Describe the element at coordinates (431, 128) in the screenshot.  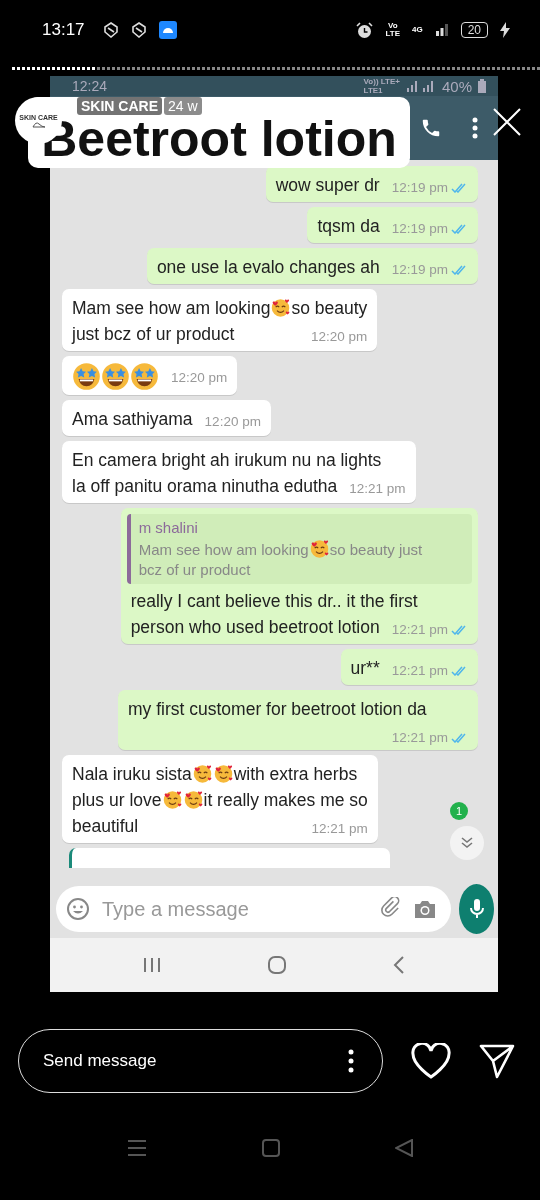
I see `phone-call-icon` at that location.